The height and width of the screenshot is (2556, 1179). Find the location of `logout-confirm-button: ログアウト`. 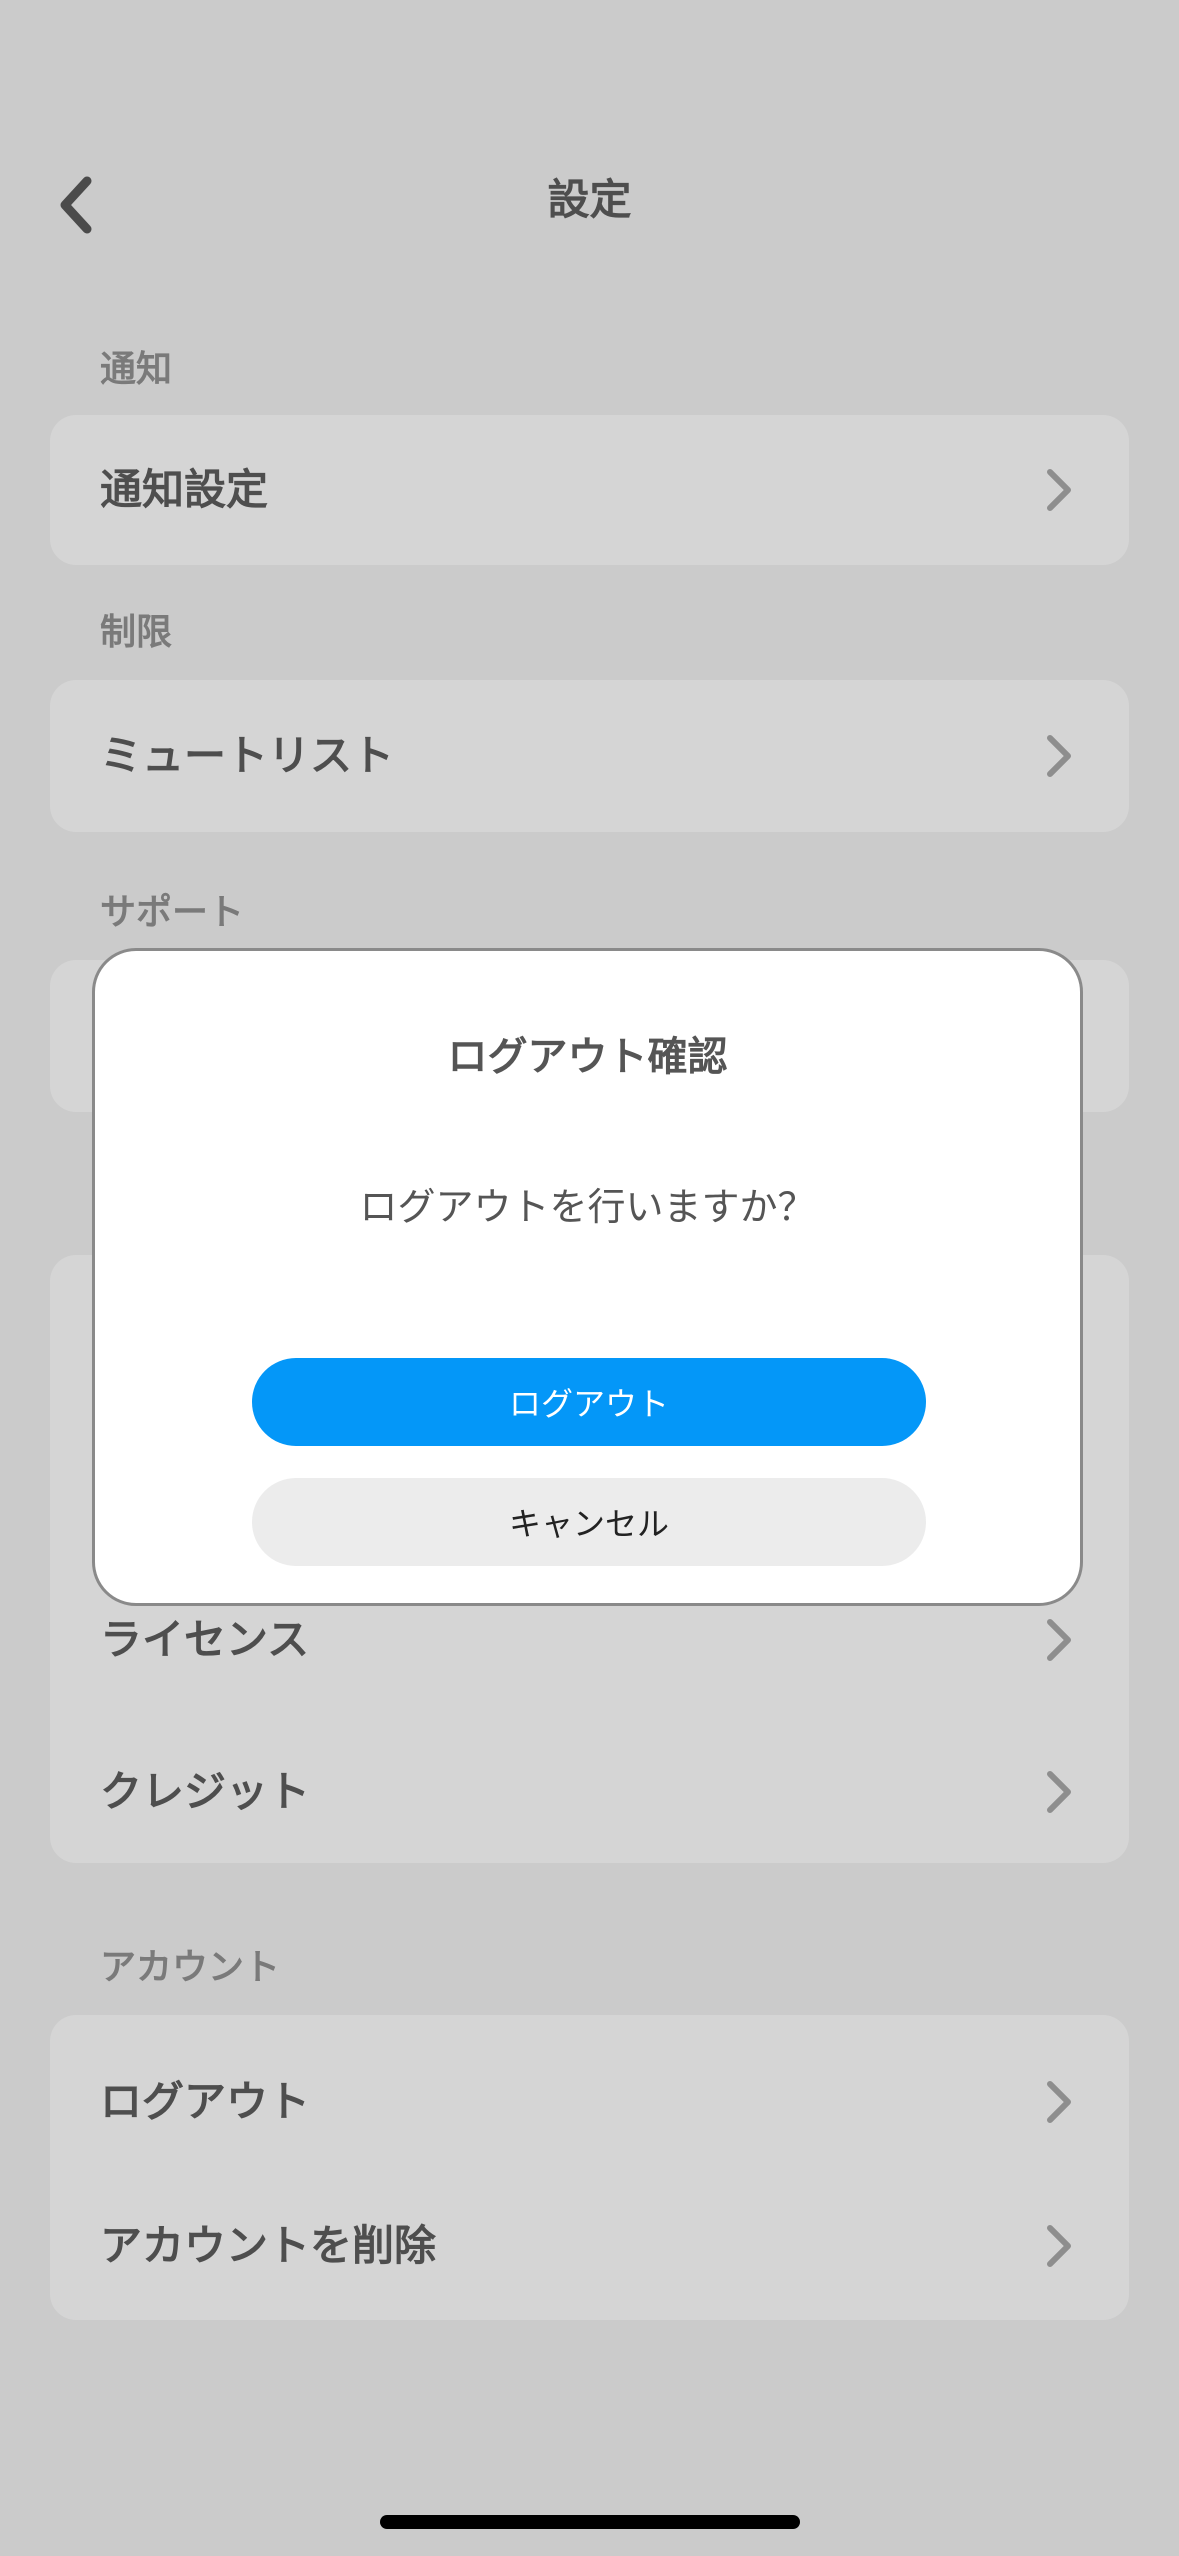

logout-confirm-button: ログアウト is located at coordinates (589, 1402).